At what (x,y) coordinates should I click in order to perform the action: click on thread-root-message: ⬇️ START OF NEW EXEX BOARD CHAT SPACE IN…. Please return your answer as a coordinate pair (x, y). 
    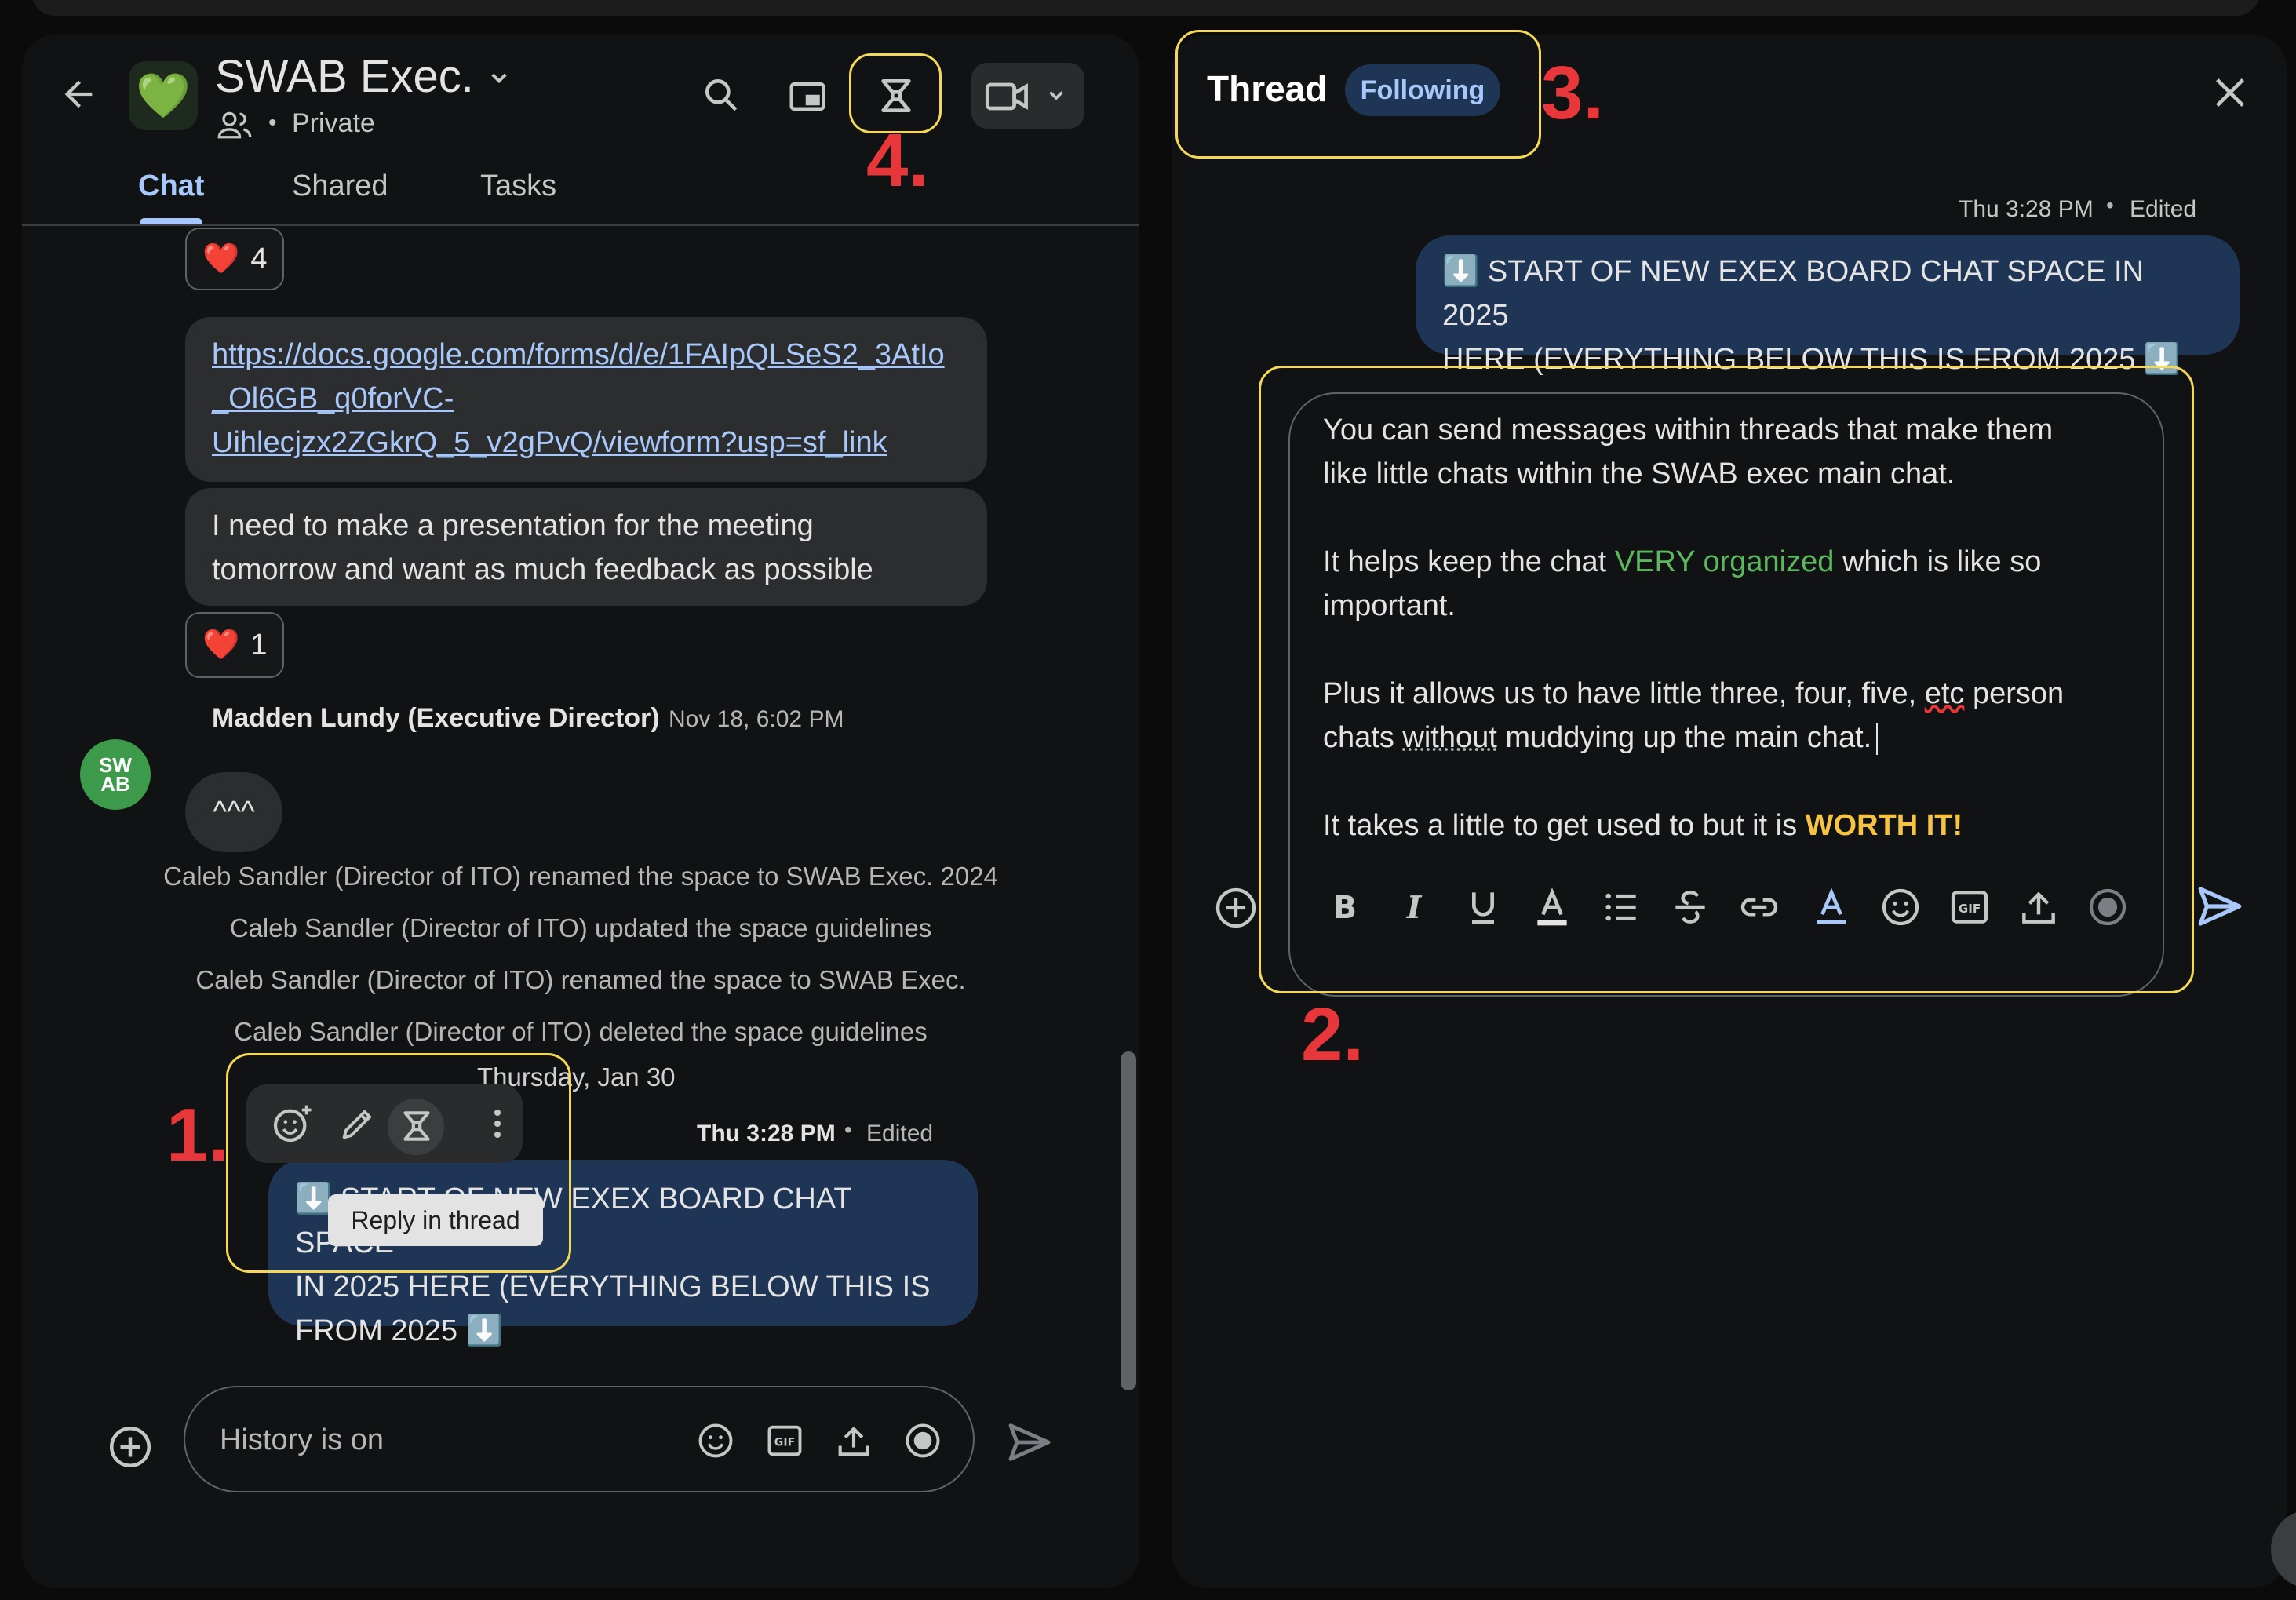
    Looking at the image, I should click on (1828, 305).